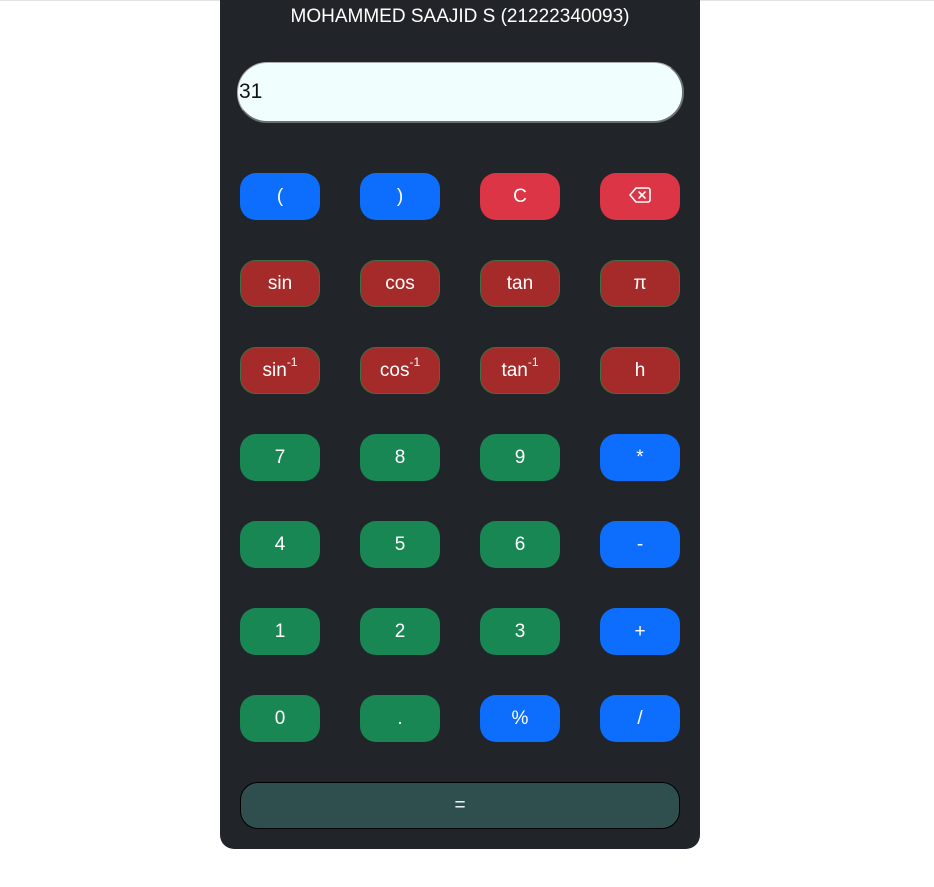 This screenshot has height=887, width=934. Describe the element at coordinates (520, 457) in the screenshot. I see `digit-9-button: 9` at that location.